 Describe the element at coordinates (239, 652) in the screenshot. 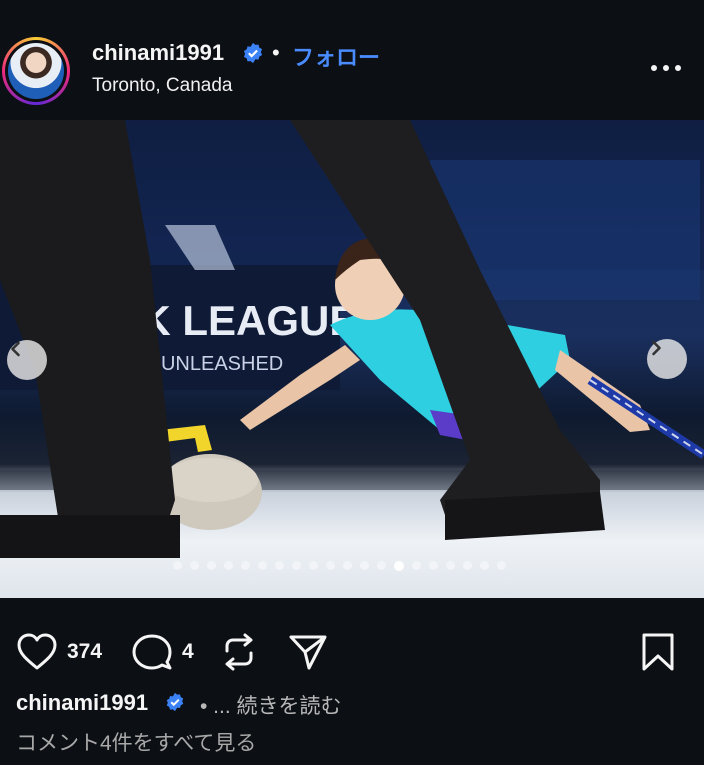

I see `repost-icon` at that location.